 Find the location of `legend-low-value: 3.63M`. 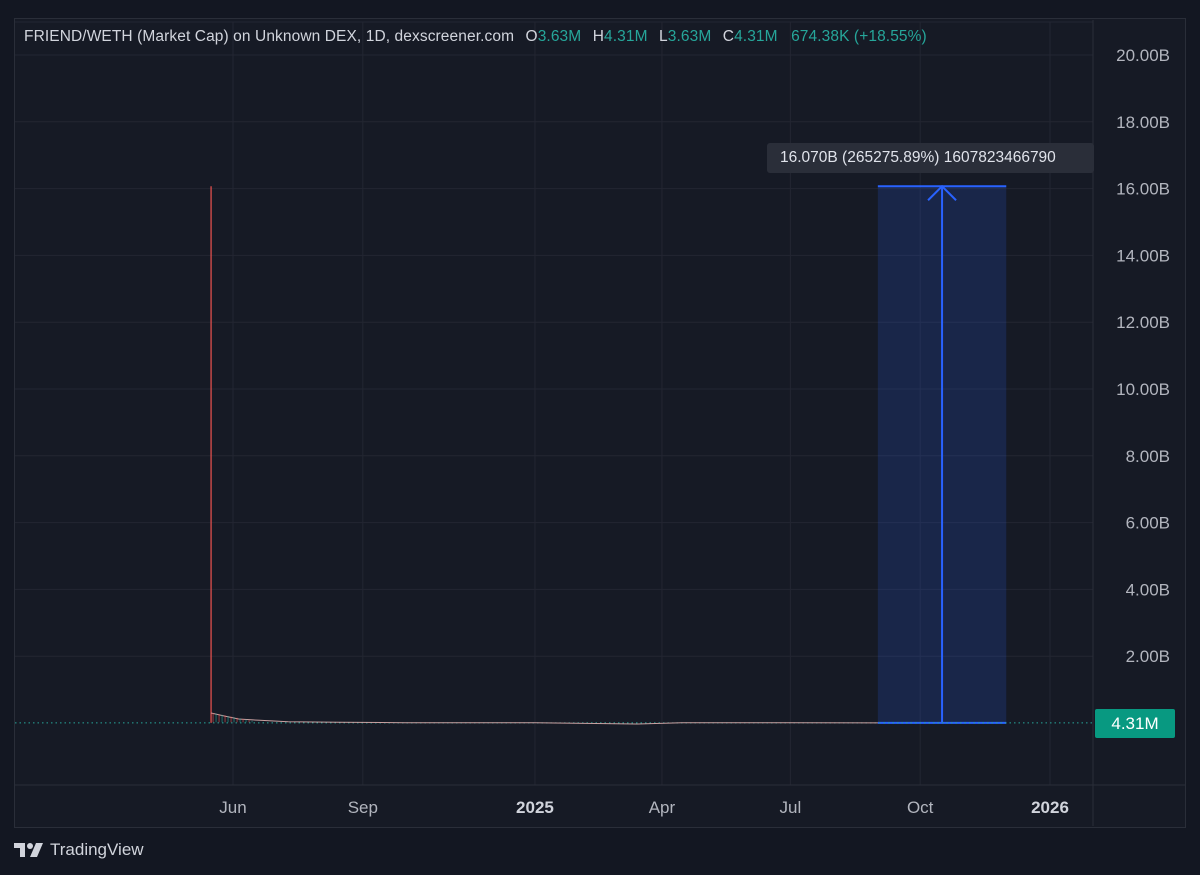

legend-low-value: 3.63M is located at coordinates (689, 36).